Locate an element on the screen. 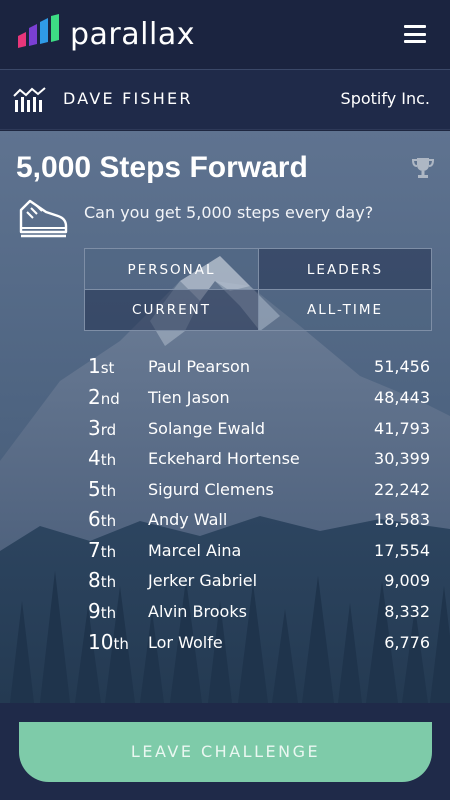  rank: 5th is located at coordinates (102, 489).